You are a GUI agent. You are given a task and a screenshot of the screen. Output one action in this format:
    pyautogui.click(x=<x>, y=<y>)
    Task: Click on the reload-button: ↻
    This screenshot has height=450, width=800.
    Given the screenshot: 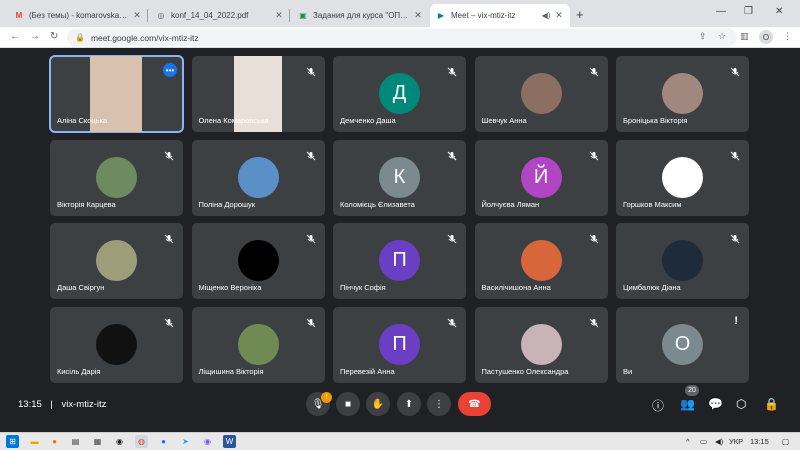 What is the action you would take?
    pyautogui.click(x=54, y=36)
    